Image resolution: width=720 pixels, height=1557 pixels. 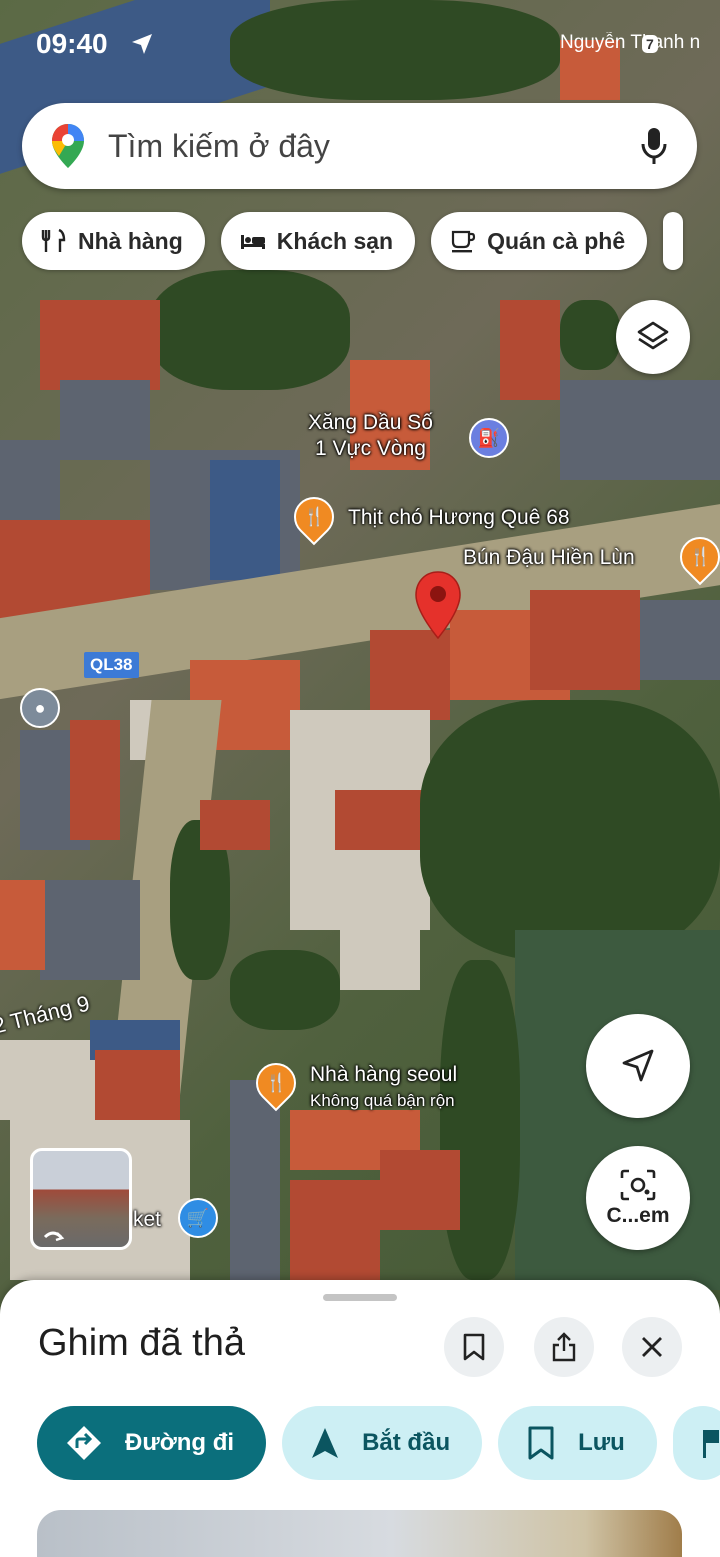 I want to click on close-button, so click(x=652, y=1347).